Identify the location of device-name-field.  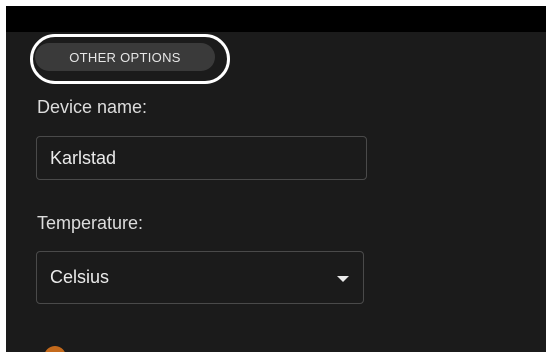
(201, 158).